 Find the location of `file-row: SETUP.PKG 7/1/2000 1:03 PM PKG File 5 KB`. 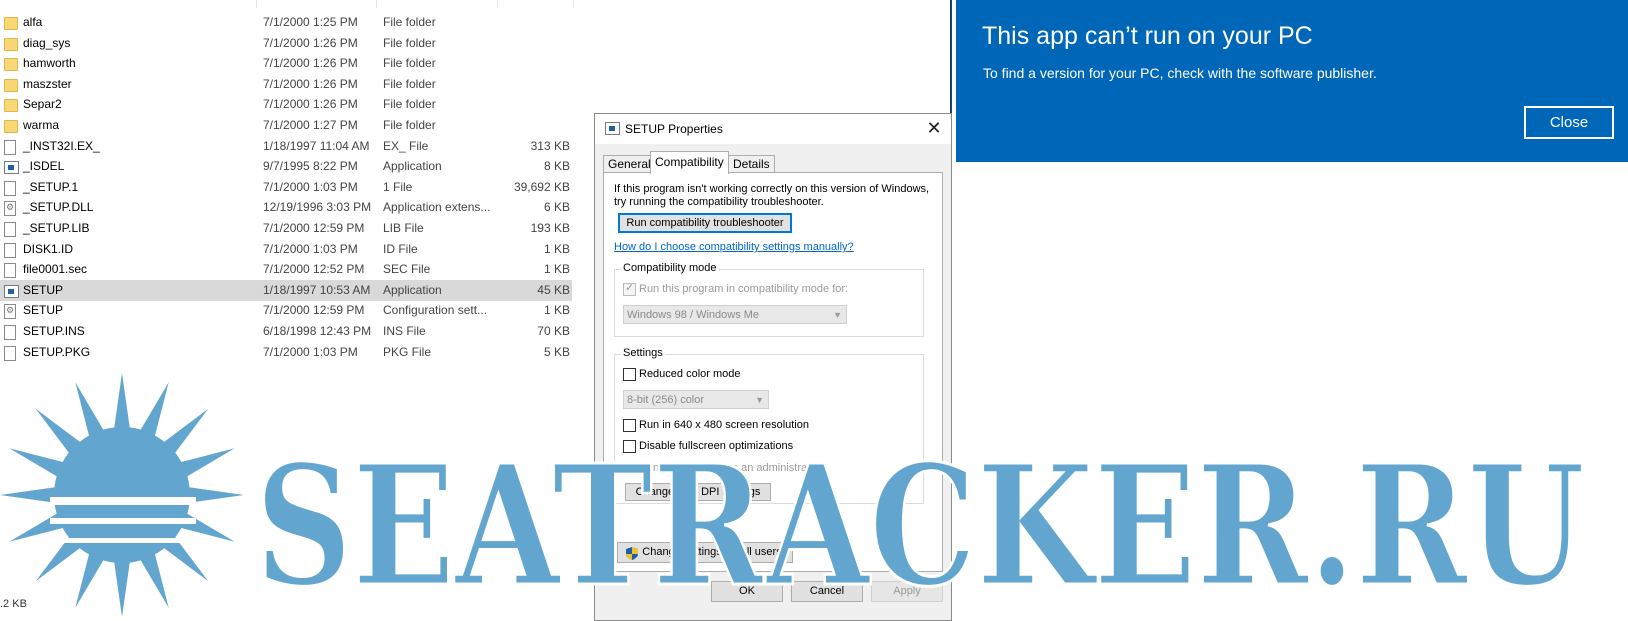

file-row: SETUP.PKG 7/1/2000 1:03 PM PKG File 5 KB is located at coordinates (286, 352).